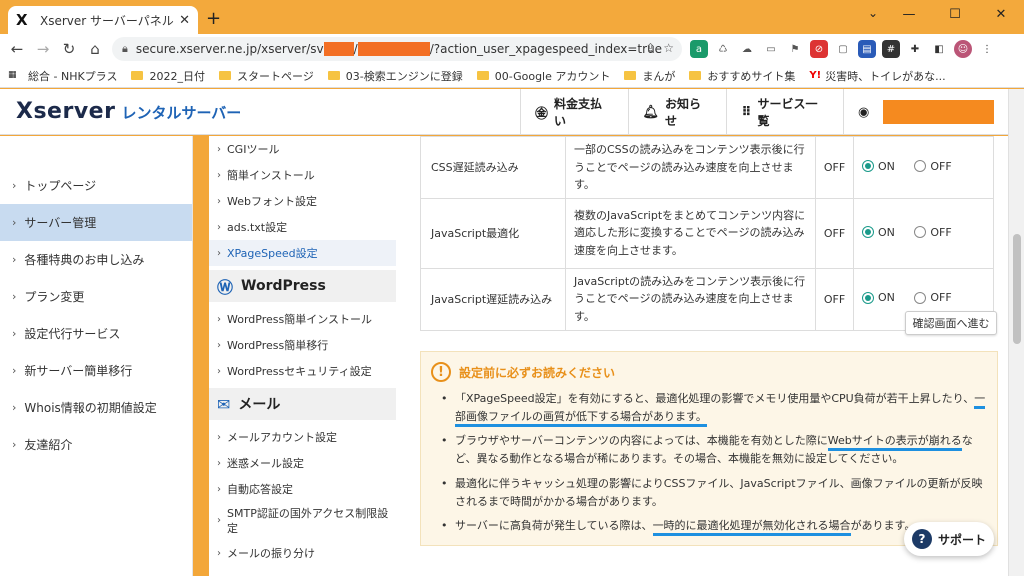 This screenshot has width=1024, height=576. I want to click on submenu-item-autoreply: › 自動応答設定, so click(302, 489).